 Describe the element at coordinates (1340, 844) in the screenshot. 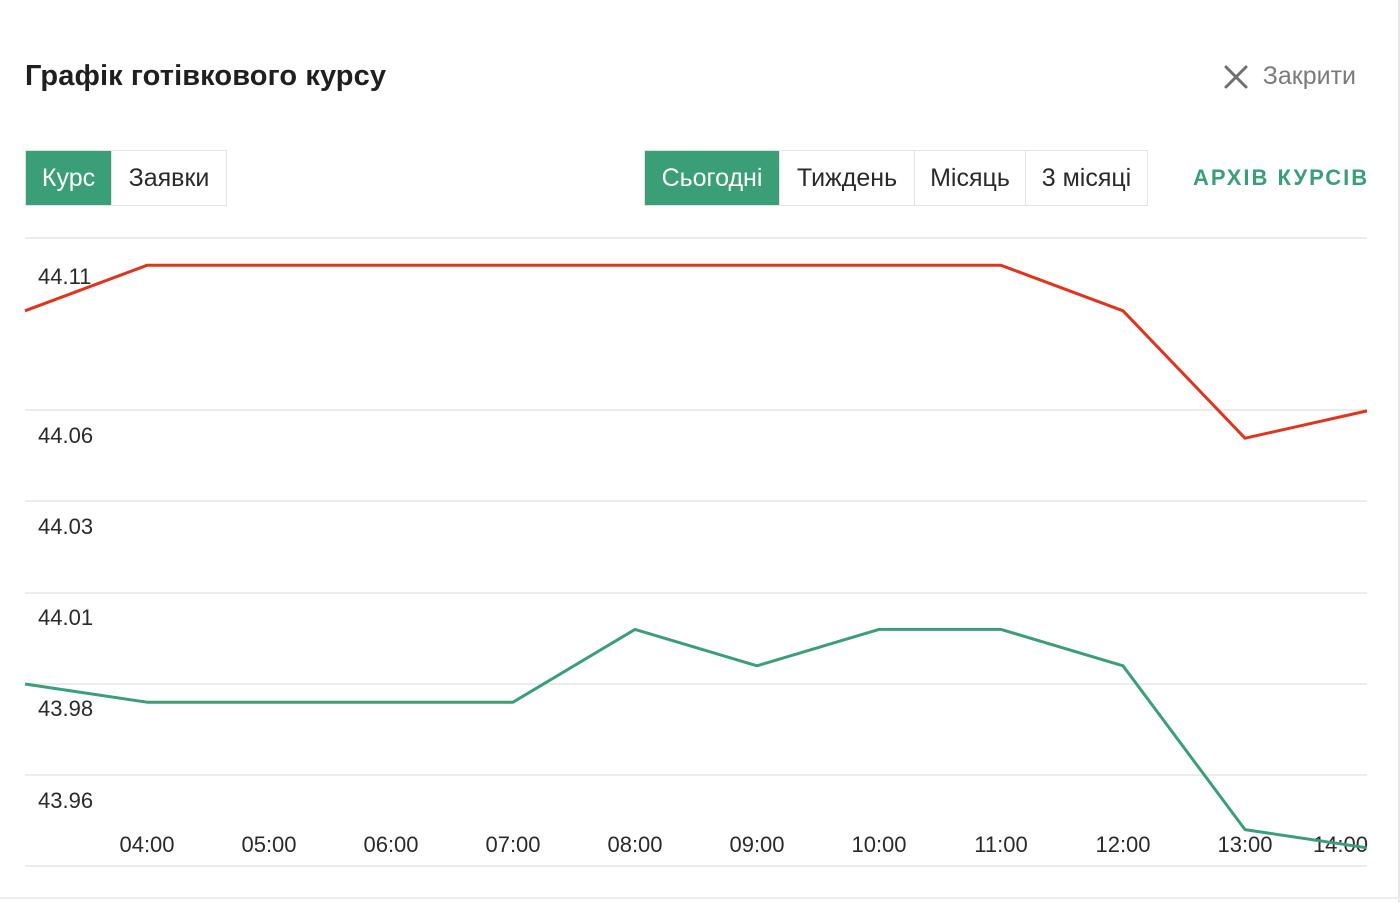

I see `x-tick-label: 14:00` at that location.